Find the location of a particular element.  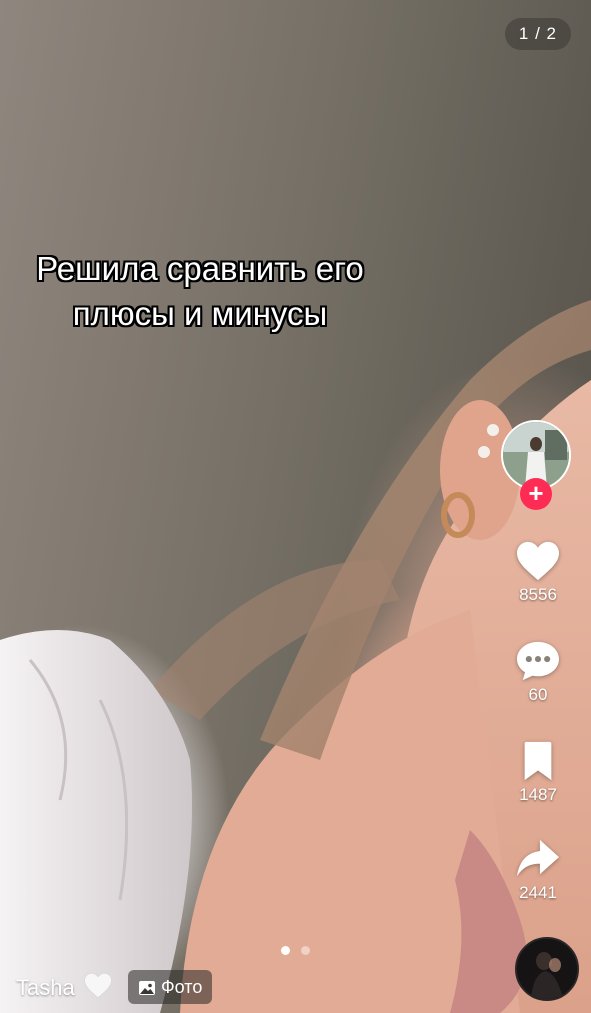

carousel-dot-active is located at coordinates (285, 950).